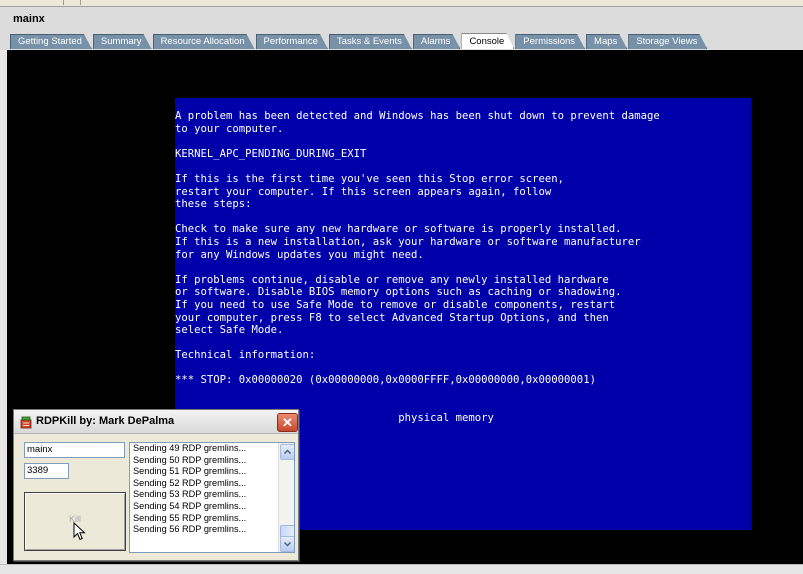 Image resolution: width=803 pixels, height=574 pixels. I want to click on bsod-line: KERNEL_APC_PENDING_DURING_EXIT, so click(271, 153).